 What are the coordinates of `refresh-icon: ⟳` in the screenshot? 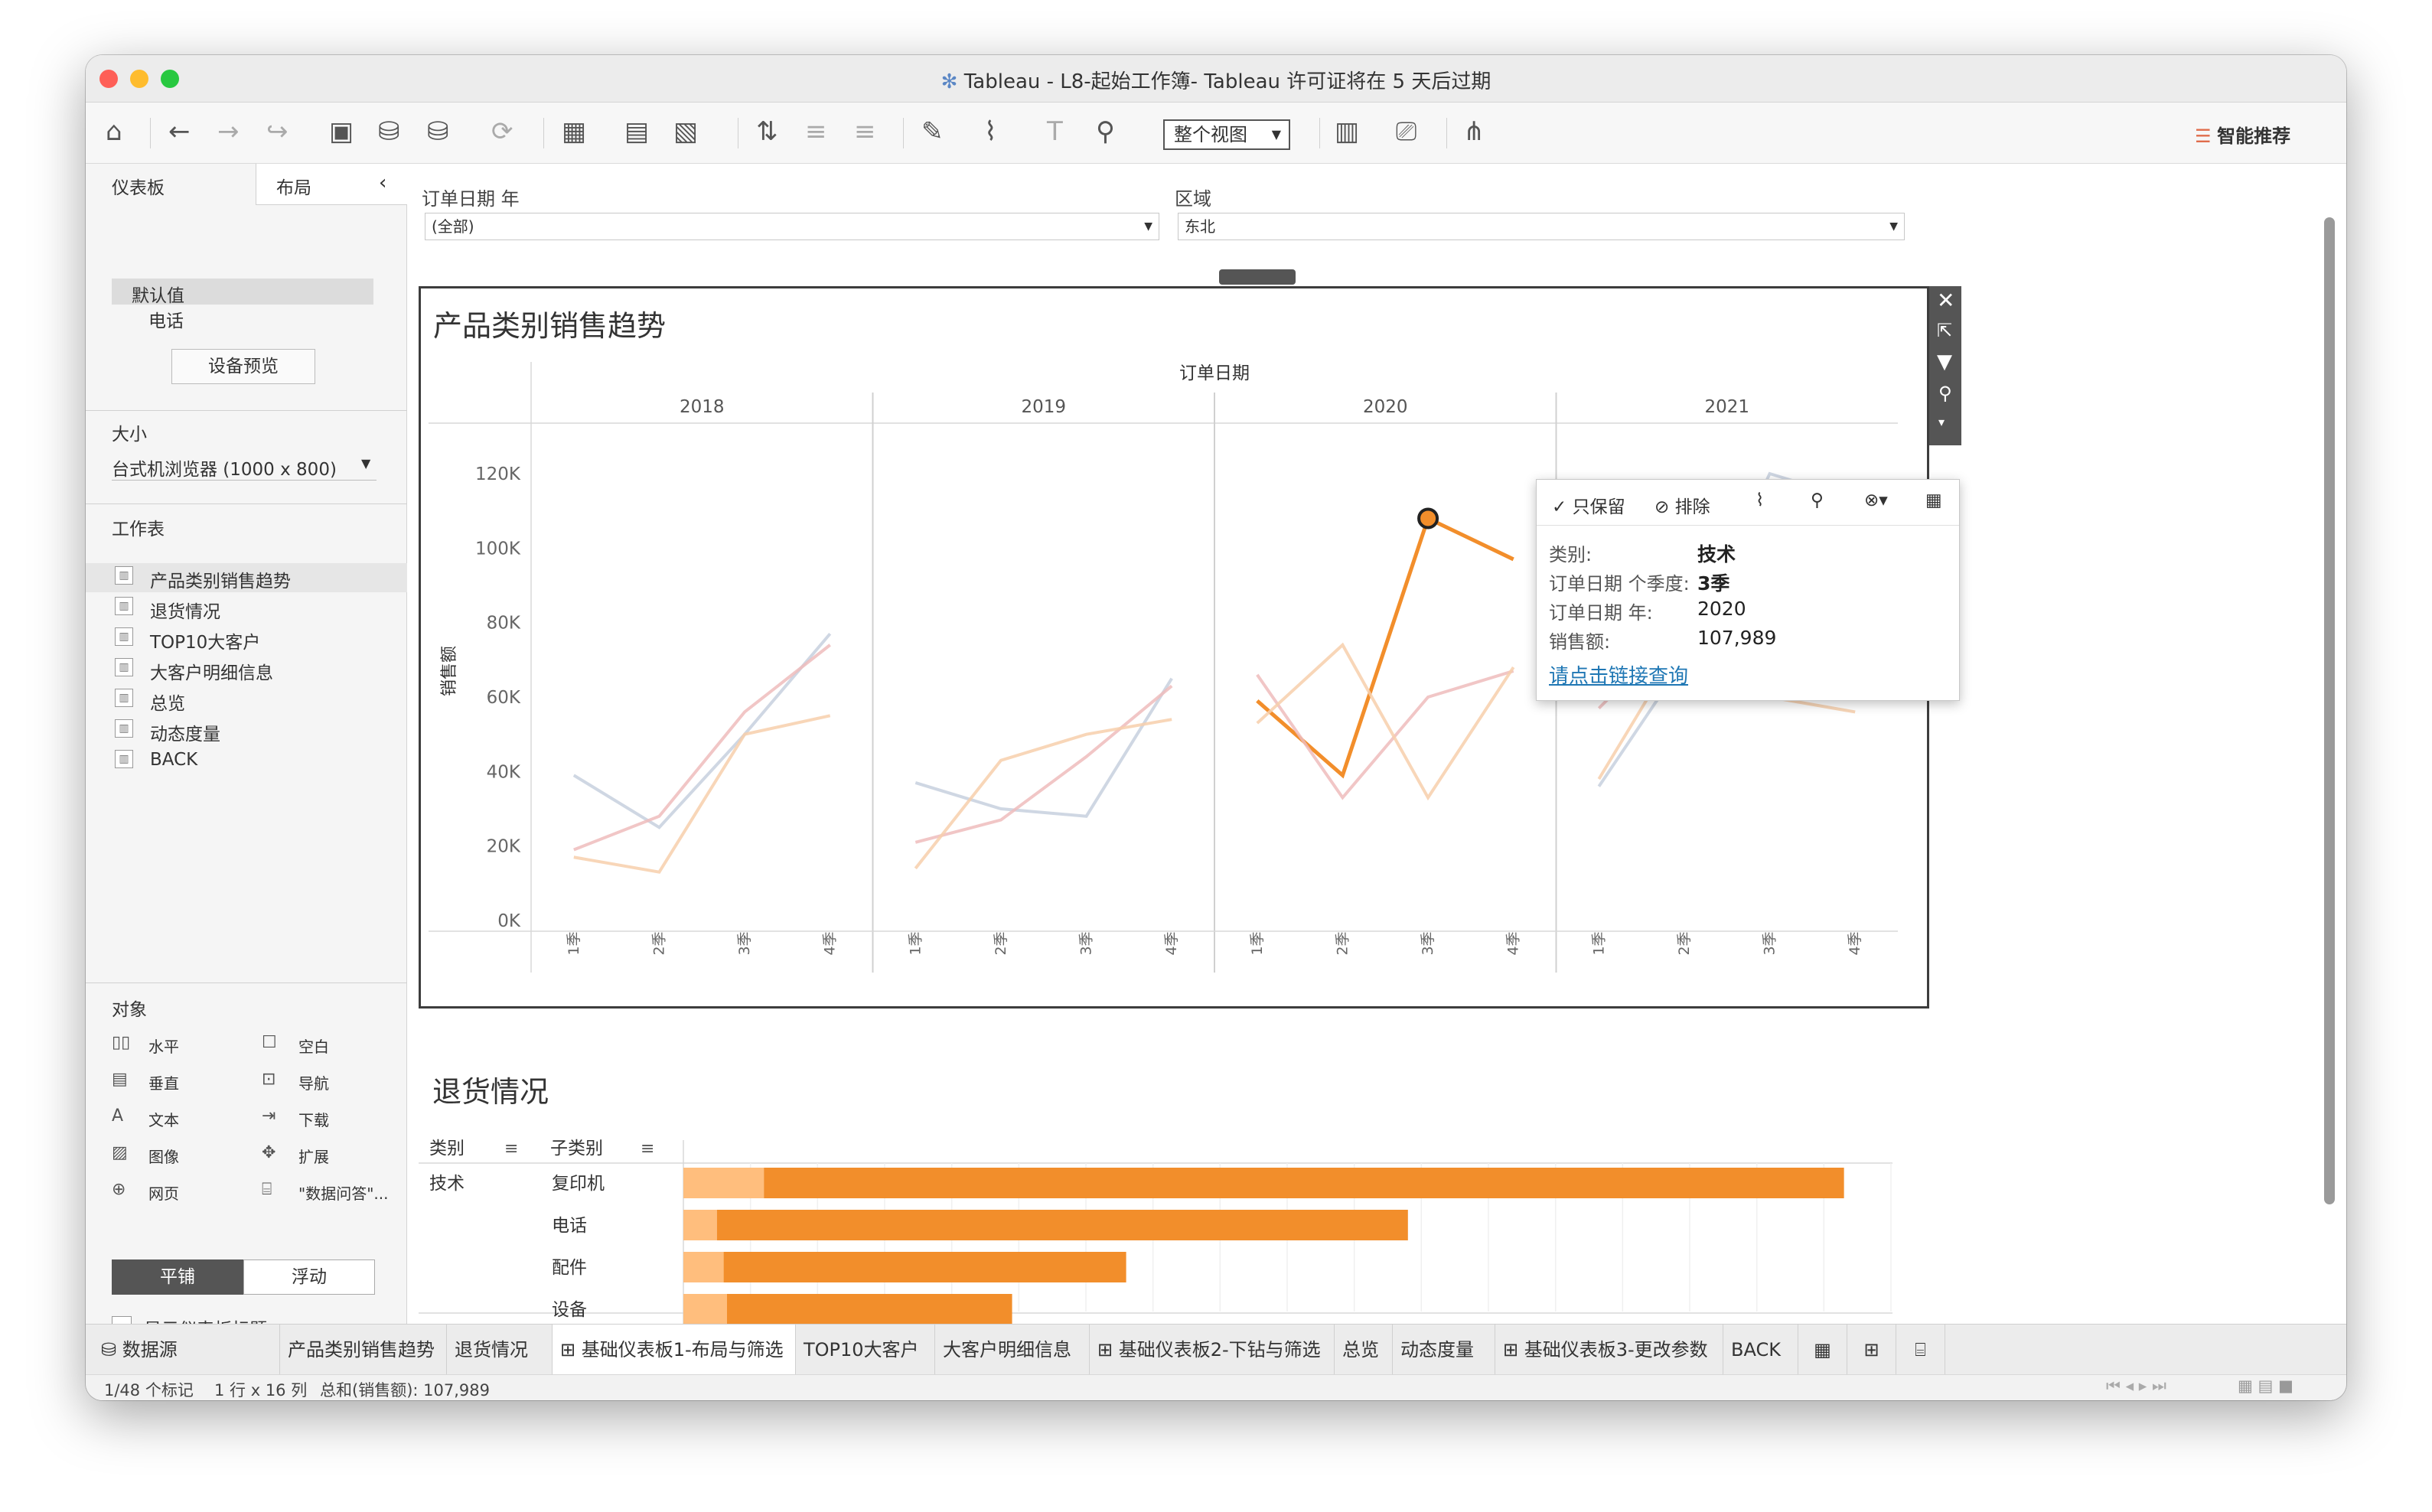 It's located at (502, 131).